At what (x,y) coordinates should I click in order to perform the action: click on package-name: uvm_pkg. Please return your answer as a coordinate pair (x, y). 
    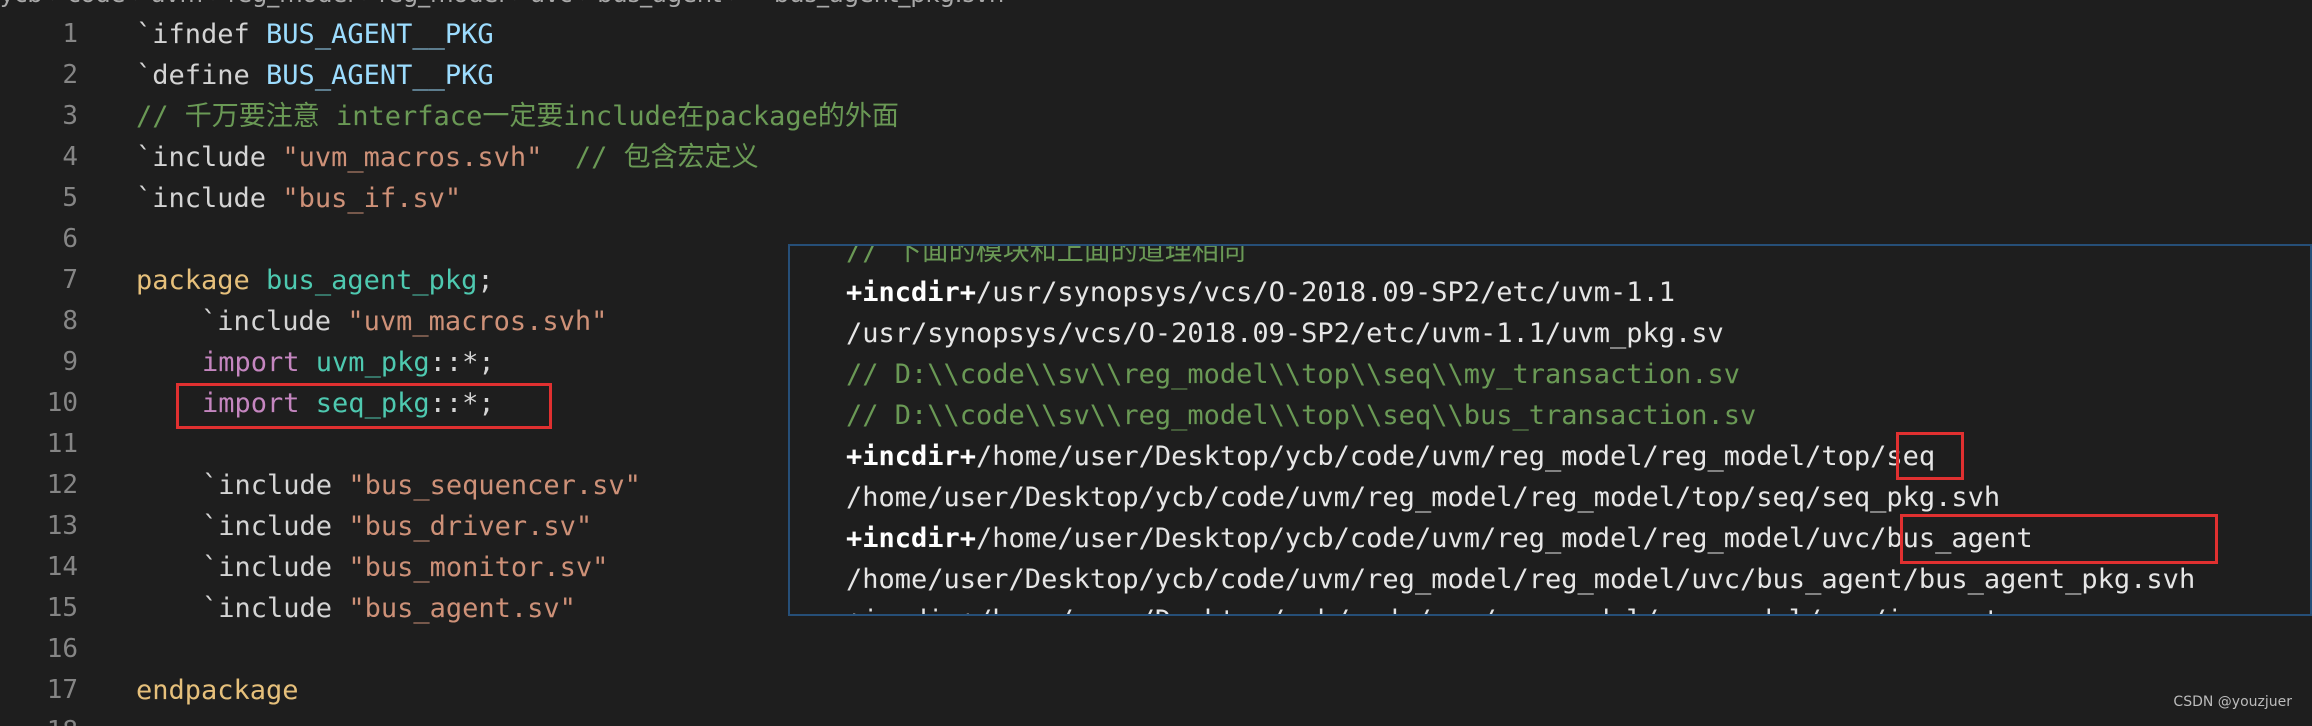
    Looking at the image, I should click on (372, 362).